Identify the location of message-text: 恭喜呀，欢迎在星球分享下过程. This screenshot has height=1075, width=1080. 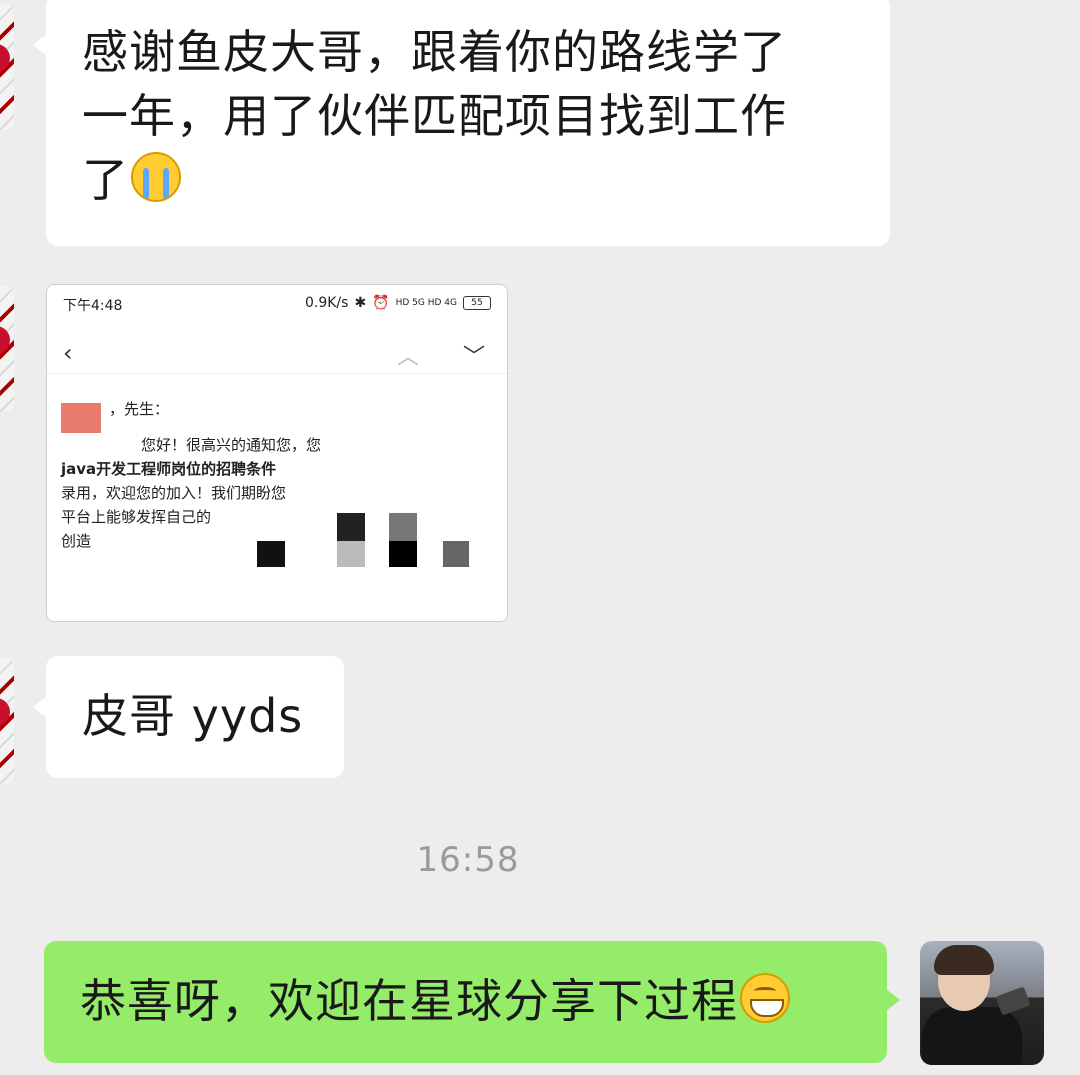
(465, 1001).